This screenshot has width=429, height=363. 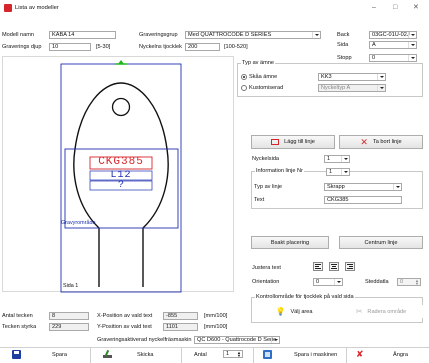 What do you see at coordinates (290, 242) in the screenshot?
I see `build-placement-button: Bsakt placering` at bounding box center [290, 242].